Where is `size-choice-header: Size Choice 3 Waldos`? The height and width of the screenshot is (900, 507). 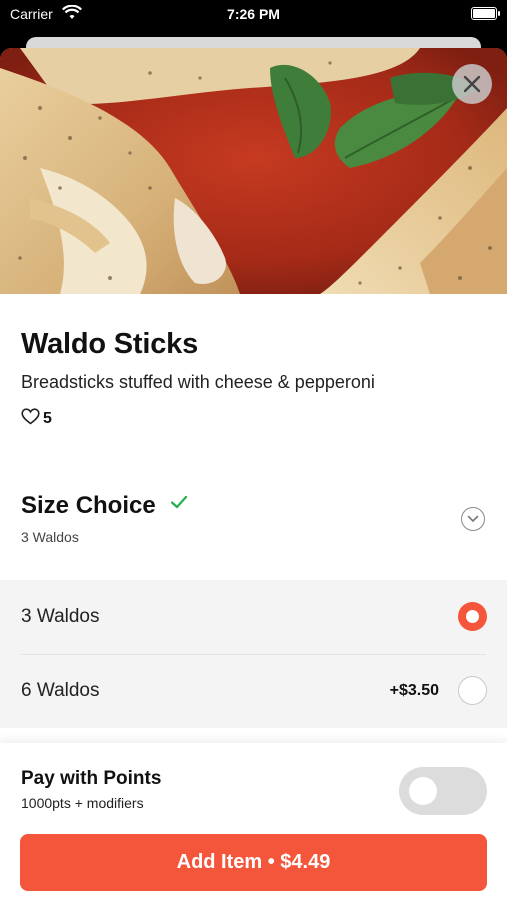
size-choice-header: Size Choice 3 Waldos is located at coordinates (253, 528).